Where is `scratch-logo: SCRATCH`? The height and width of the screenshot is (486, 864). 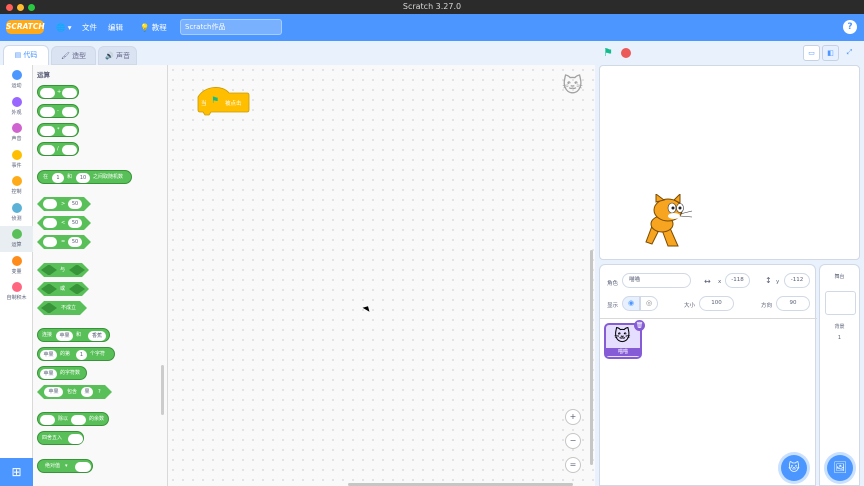
scratch-logo: SCRATCH is located at coordinates (25, 27).